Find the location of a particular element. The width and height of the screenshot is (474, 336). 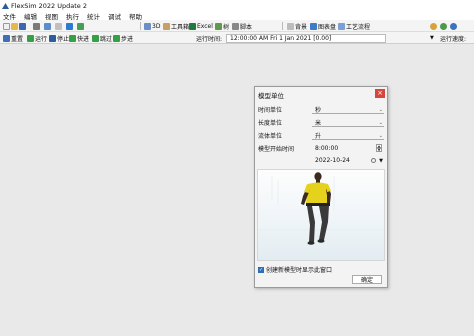

menu-bar: 文件 编辑 视图 执行 统计 调试 帮助 is located at coordinates (237, 16).